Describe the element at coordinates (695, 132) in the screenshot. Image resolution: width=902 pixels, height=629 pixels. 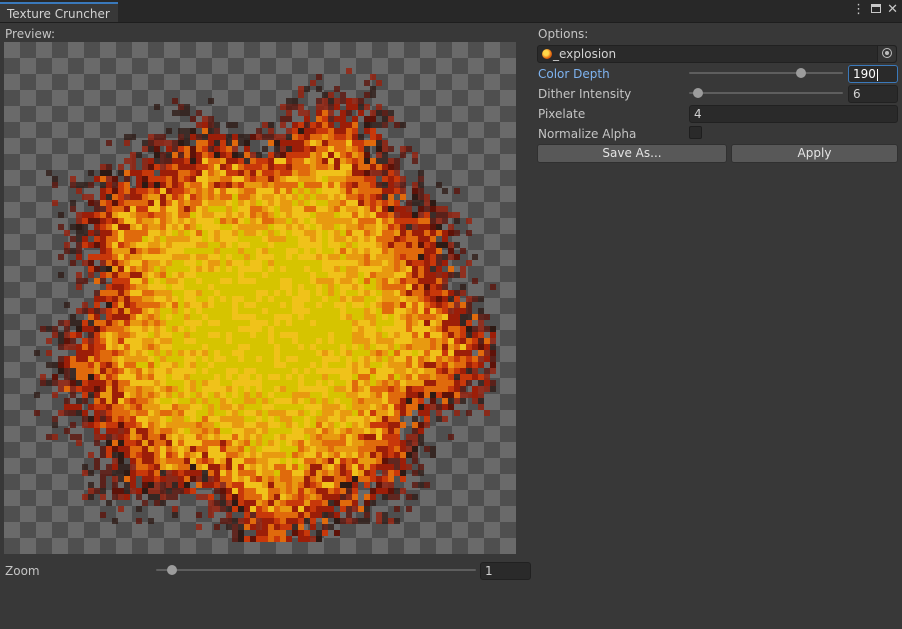
I see `normalize-alpha-checkbox` at that location.